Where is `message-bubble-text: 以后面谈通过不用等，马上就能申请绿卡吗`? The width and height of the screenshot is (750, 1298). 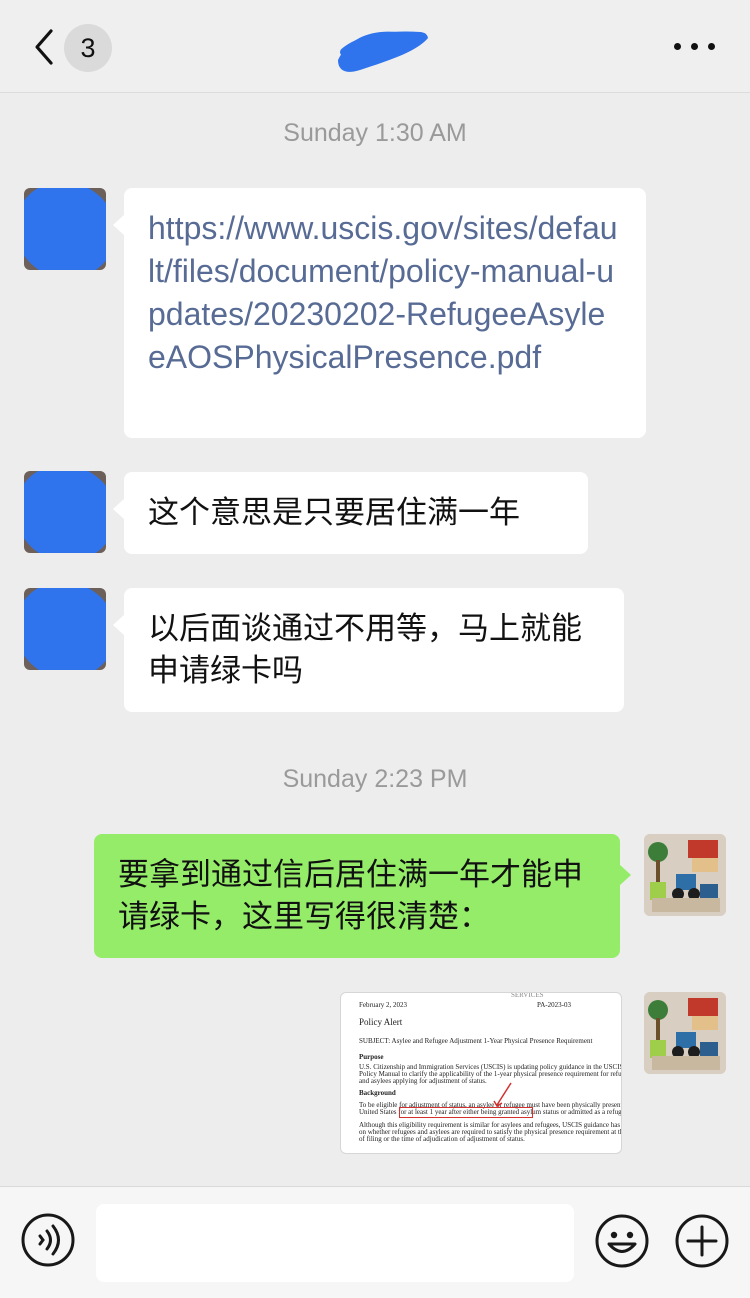
message-bubble-text: 以后面谈通过不用等，马上就能申请绿卡吗 is located at coordinates (368, 650).